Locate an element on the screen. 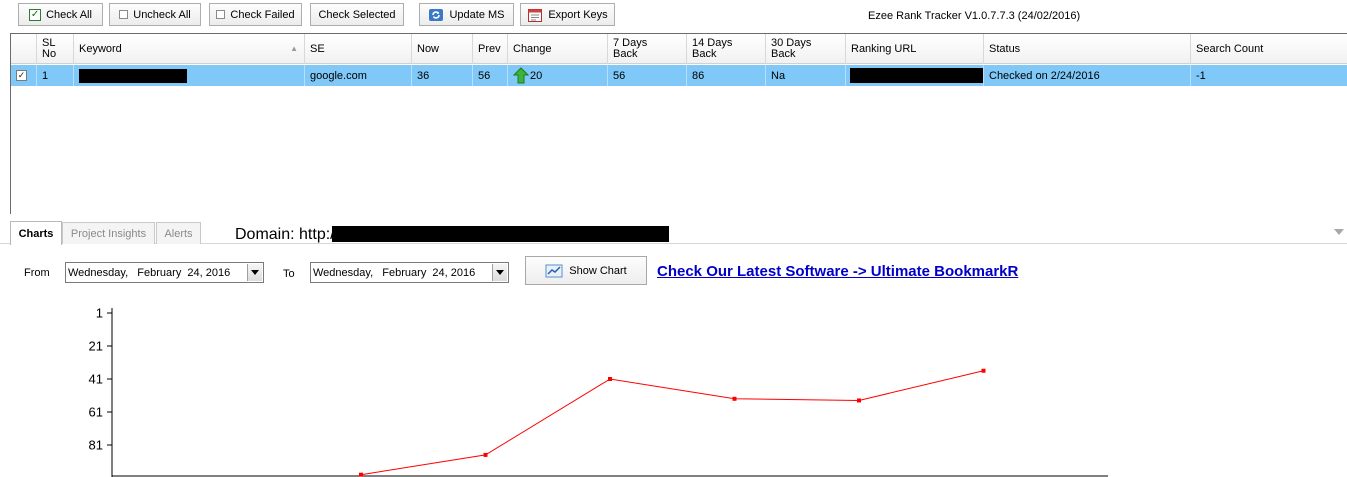  keyword-redacted is located at coordinates (133, 75).